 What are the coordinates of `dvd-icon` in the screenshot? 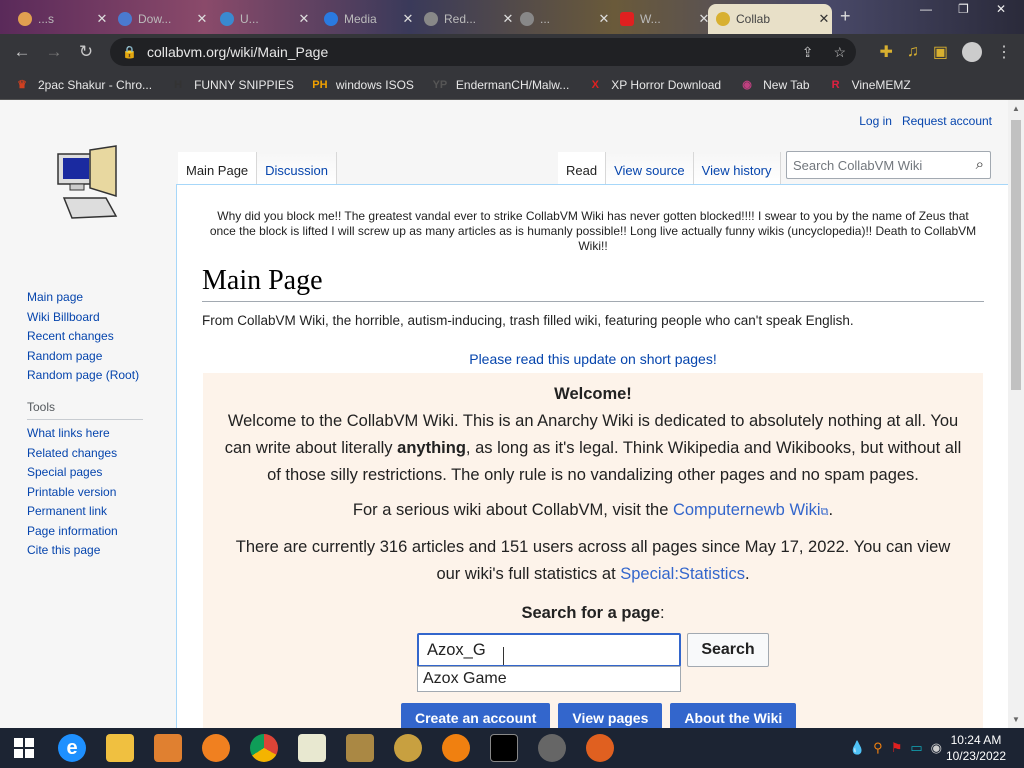 It's located at (552, 748).